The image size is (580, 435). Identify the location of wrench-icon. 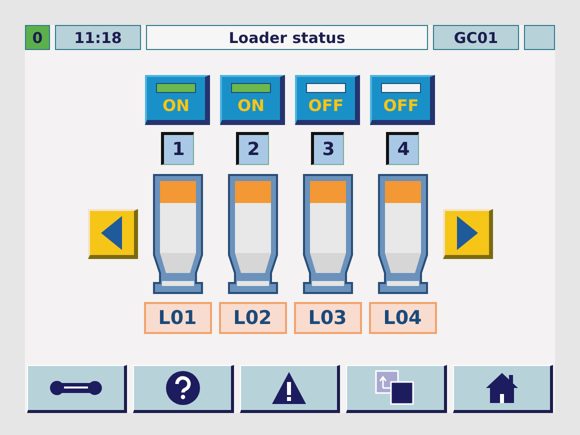
(76, 388).